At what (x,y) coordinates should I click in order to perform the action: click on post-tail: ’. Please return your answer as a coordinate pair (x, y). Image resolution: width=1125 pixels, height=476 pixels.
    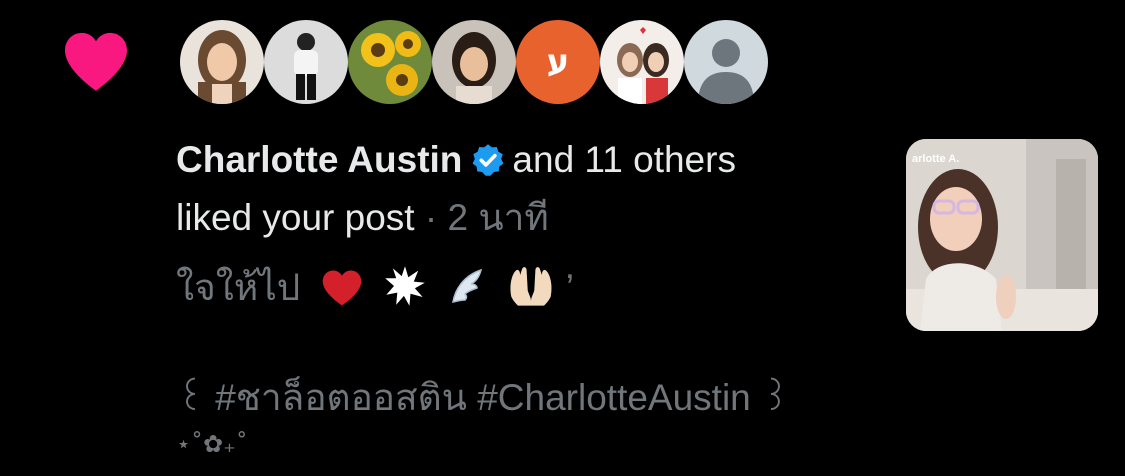
    Looking at the image, I should click on (569, 287).